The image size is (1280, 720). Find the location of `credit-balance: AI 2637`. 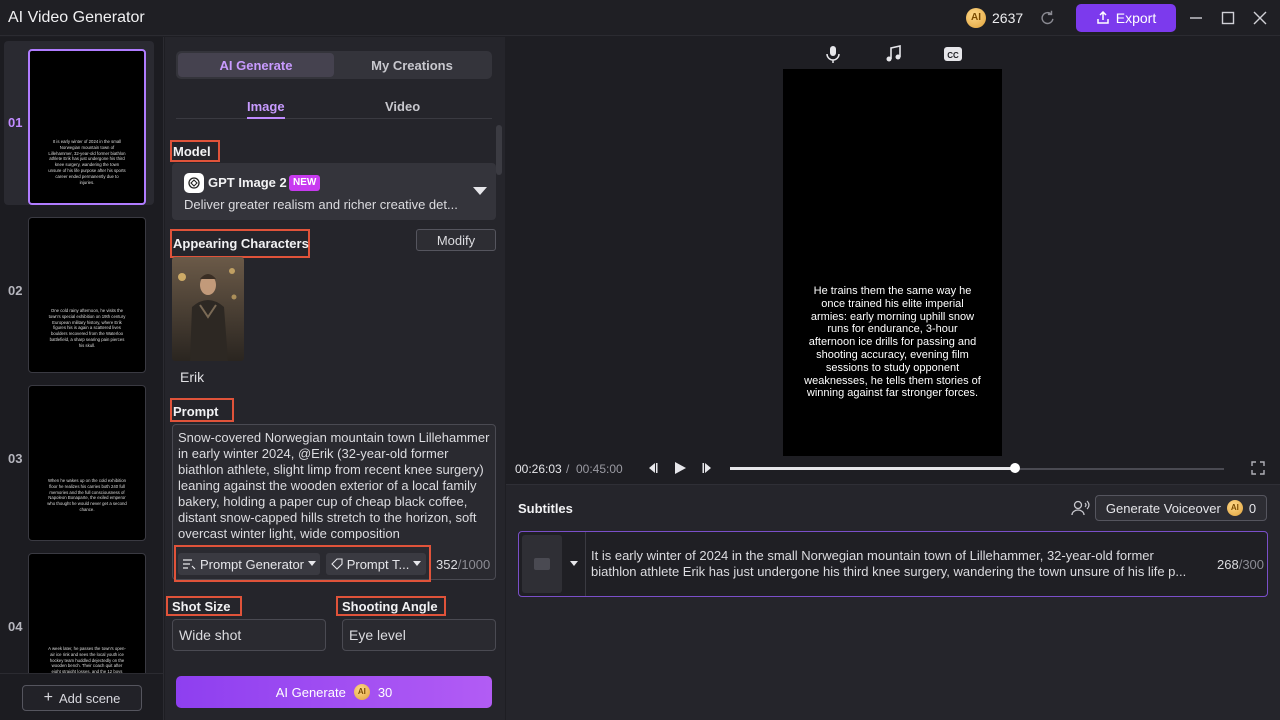

credit-balance: AI 2637 is located at coordinates (994, 18).